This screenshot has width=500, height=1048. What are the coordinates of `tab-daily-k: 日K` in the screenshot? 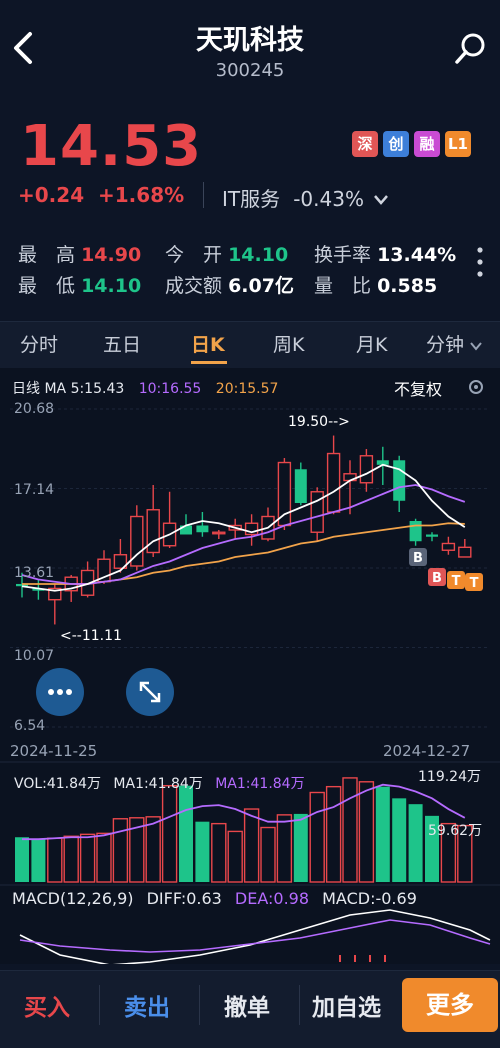 It's located at (208, 343).